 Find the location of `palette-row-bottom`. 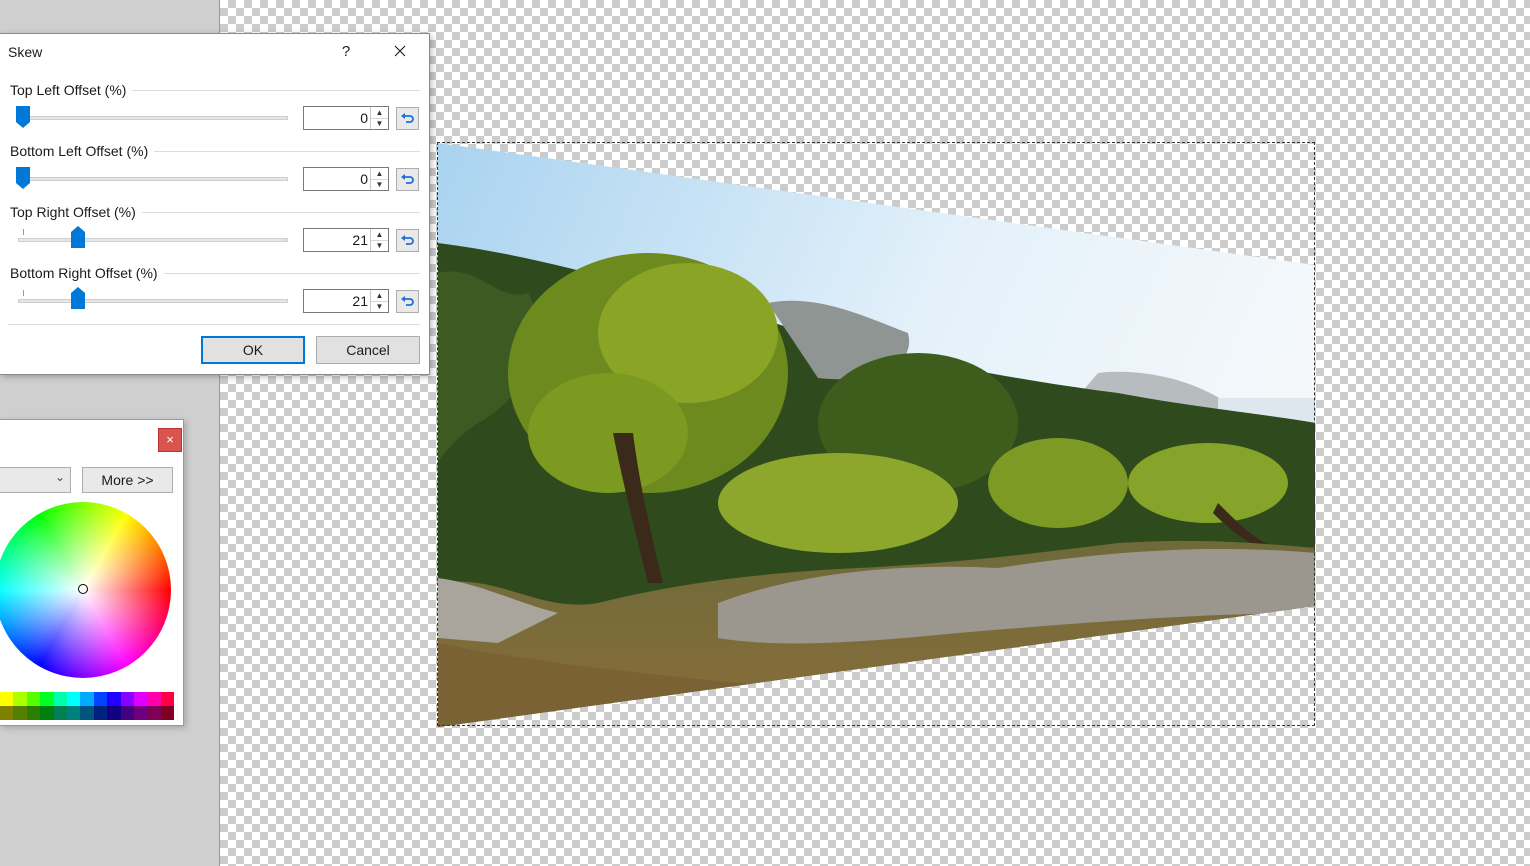

palette-row-bottom is located at coordinates (87, 713).